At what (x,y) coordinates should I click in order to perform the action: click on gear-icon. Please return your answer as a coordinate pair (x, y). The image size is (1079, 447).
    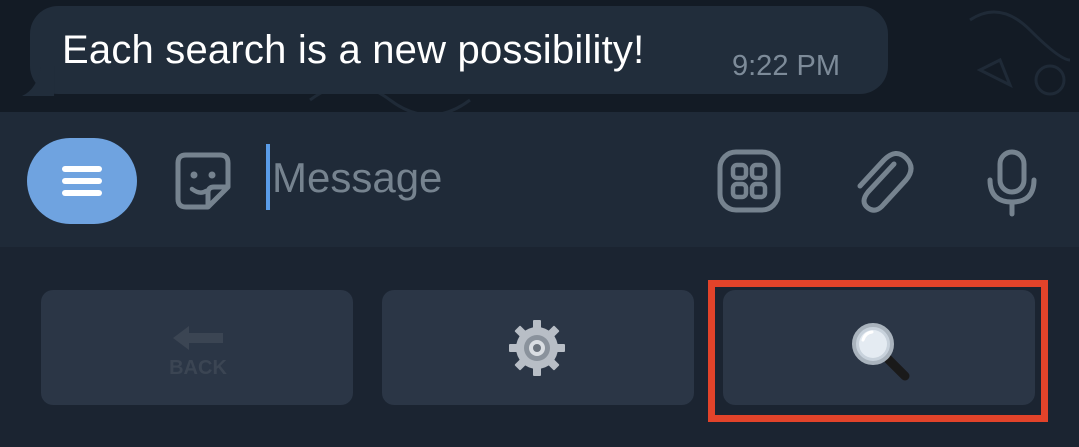
    Looking at the image, I should click on (537, 348).